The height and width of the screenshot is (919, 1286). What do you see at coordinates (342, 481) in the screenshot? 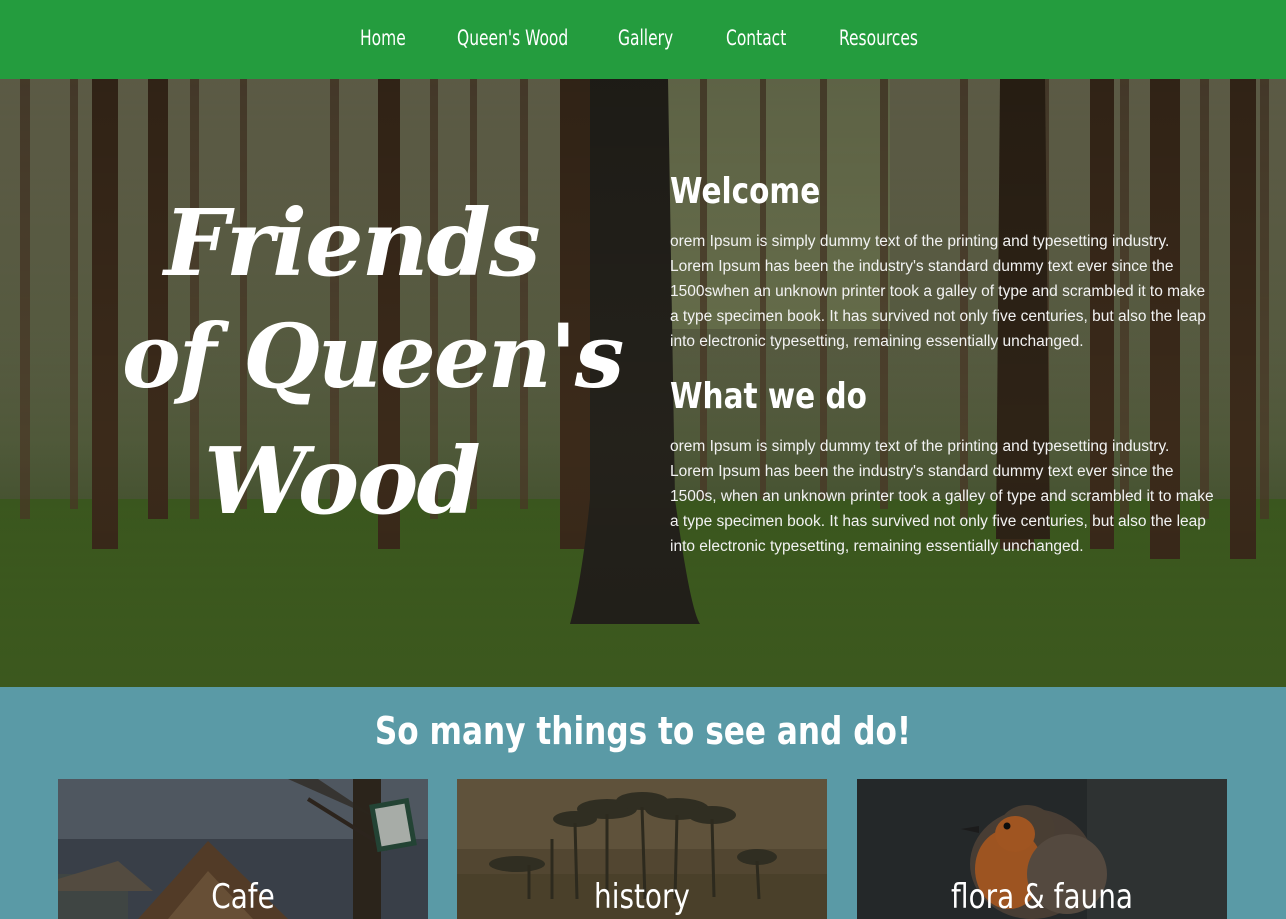
I see `logo-line-3: Wood` at bounding box center [342, 481].